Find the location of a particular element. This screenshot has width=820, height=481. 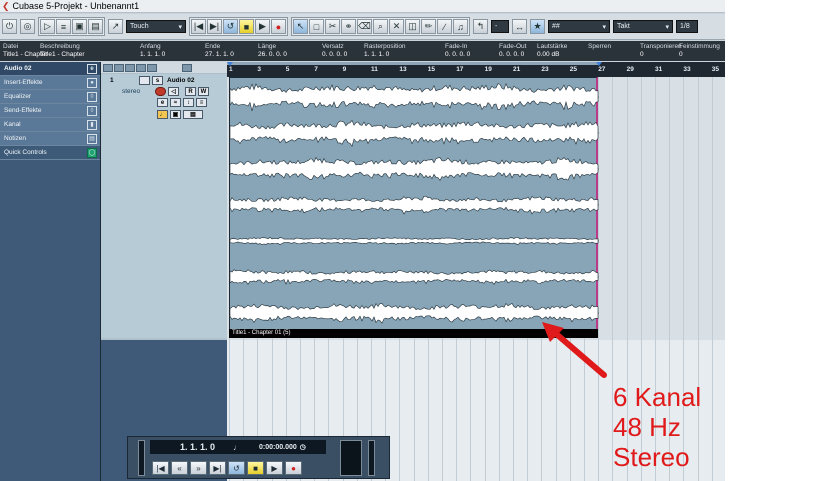

autoscroll-icon: ↰ is located at coordinates (480, 26).